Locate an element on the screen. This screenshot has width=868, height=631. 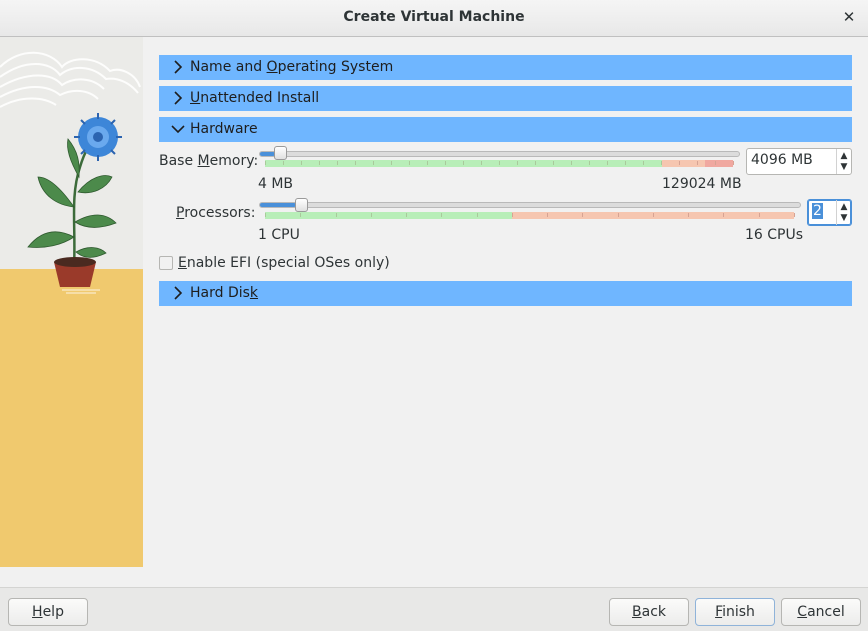
help-button: Help is located at coordinates (48, 612).